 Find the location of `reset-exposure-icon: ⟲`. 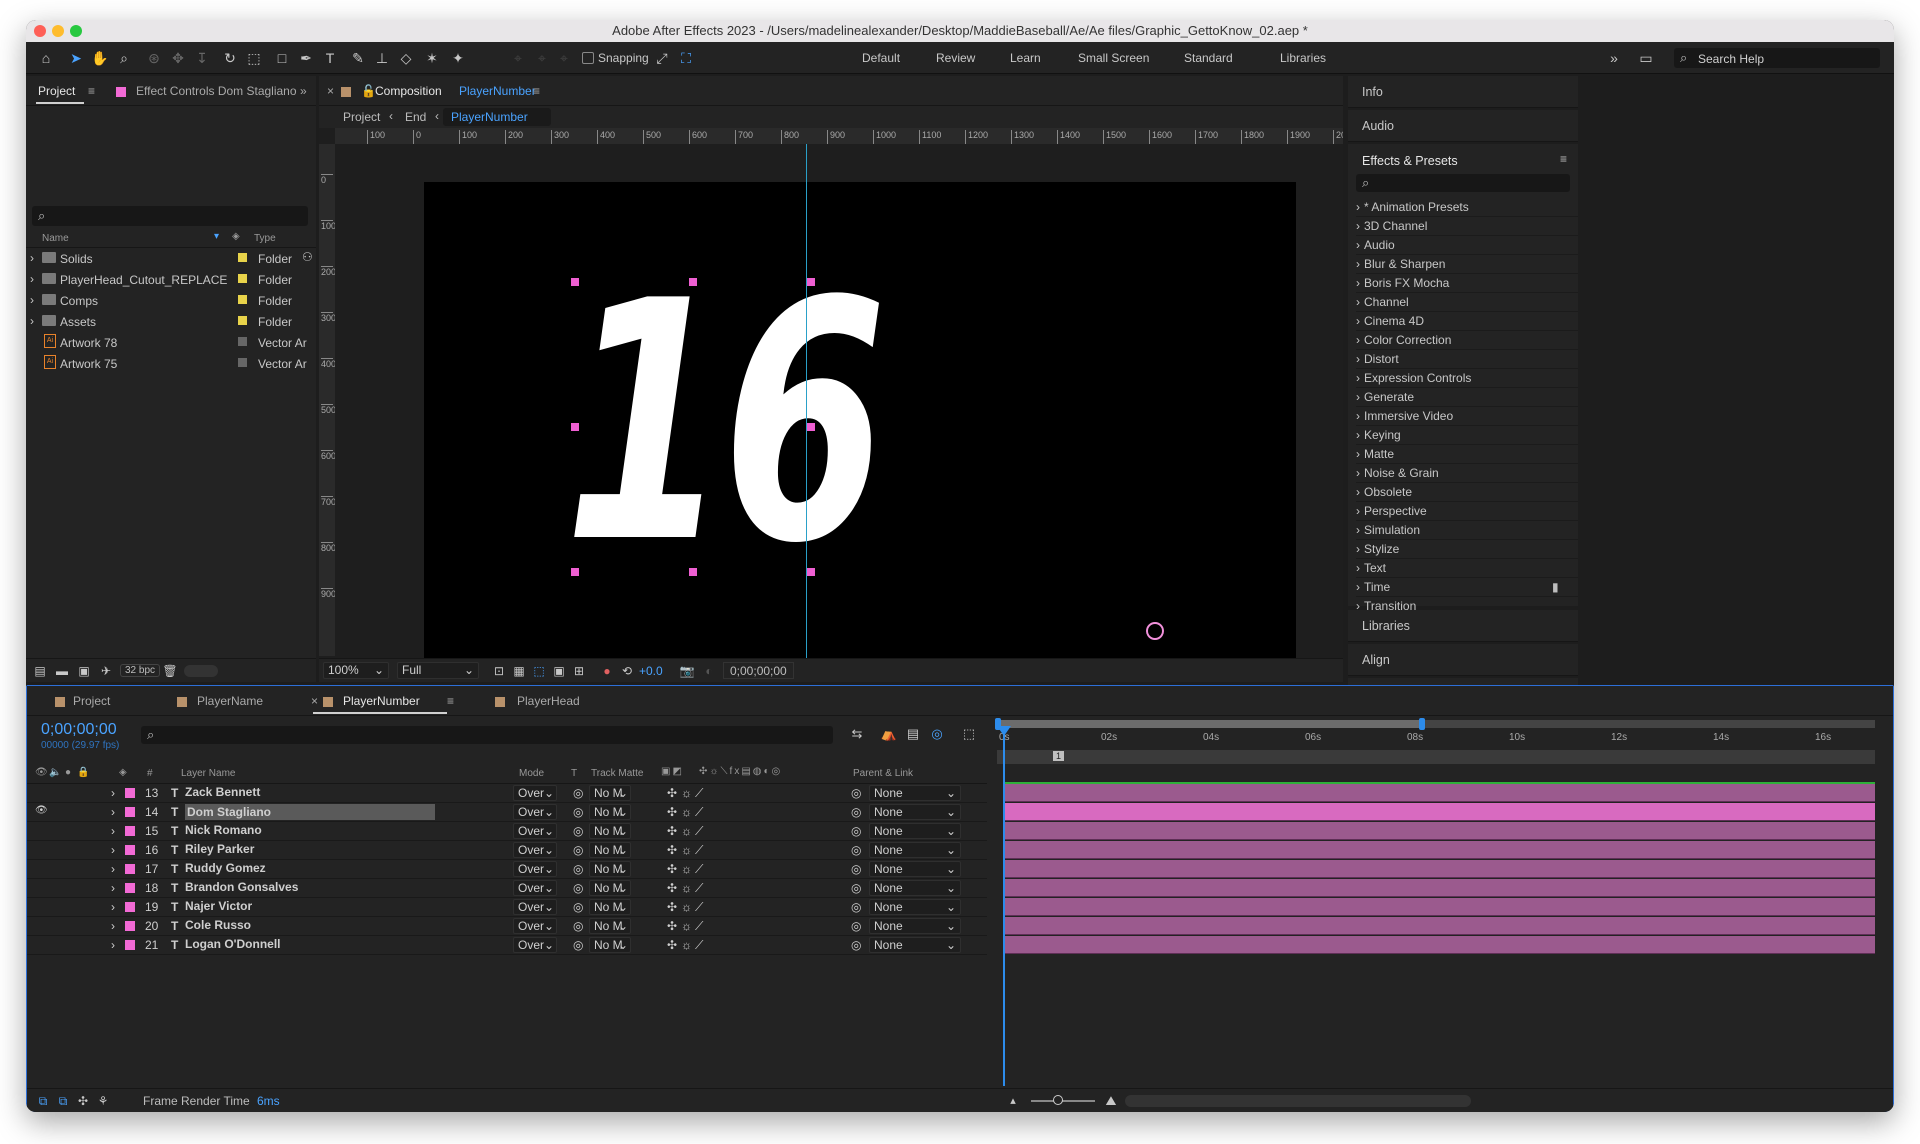

reset-exposure-icon: ⟲ is located at coordinates (627, 671).